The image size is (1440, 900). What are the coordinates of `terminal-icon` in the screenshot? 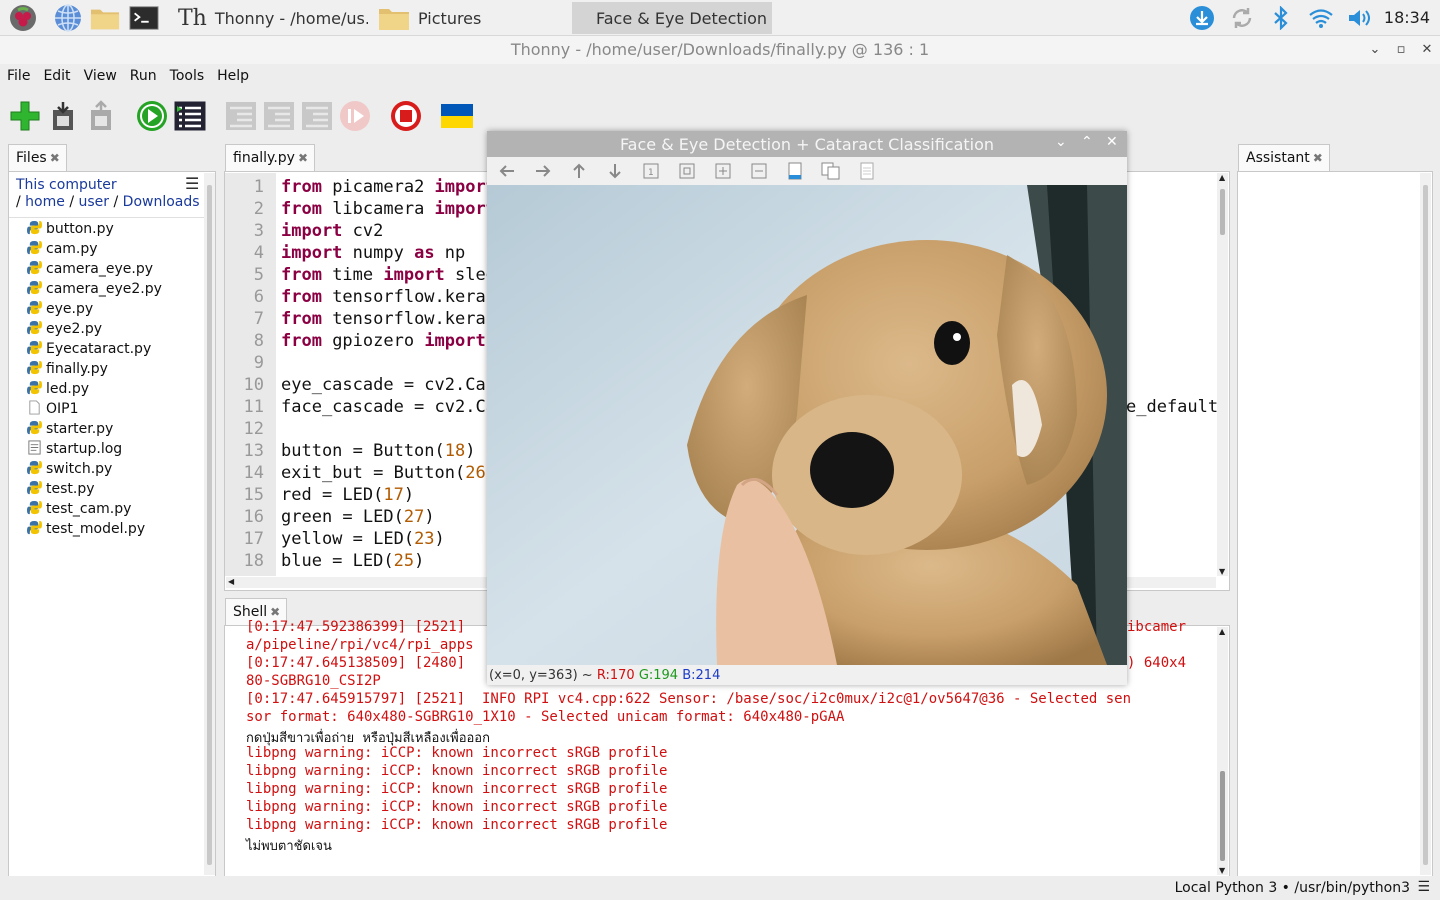 It's located at (144, 18).